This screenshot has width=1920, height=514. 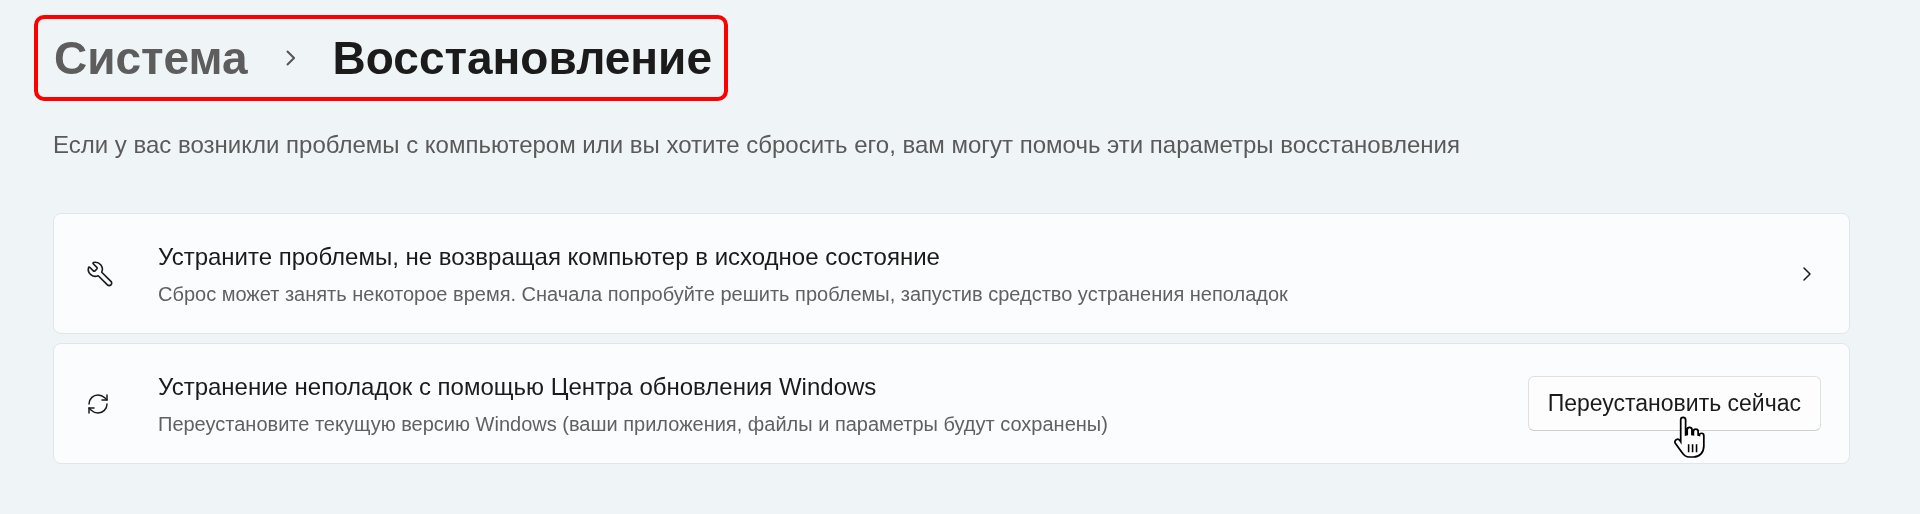 What do you see at coordinates (1674, 403) in the screenshot?
I see `reinstall-button: Переустановить сейчас` at bounding box center [1674, 403].